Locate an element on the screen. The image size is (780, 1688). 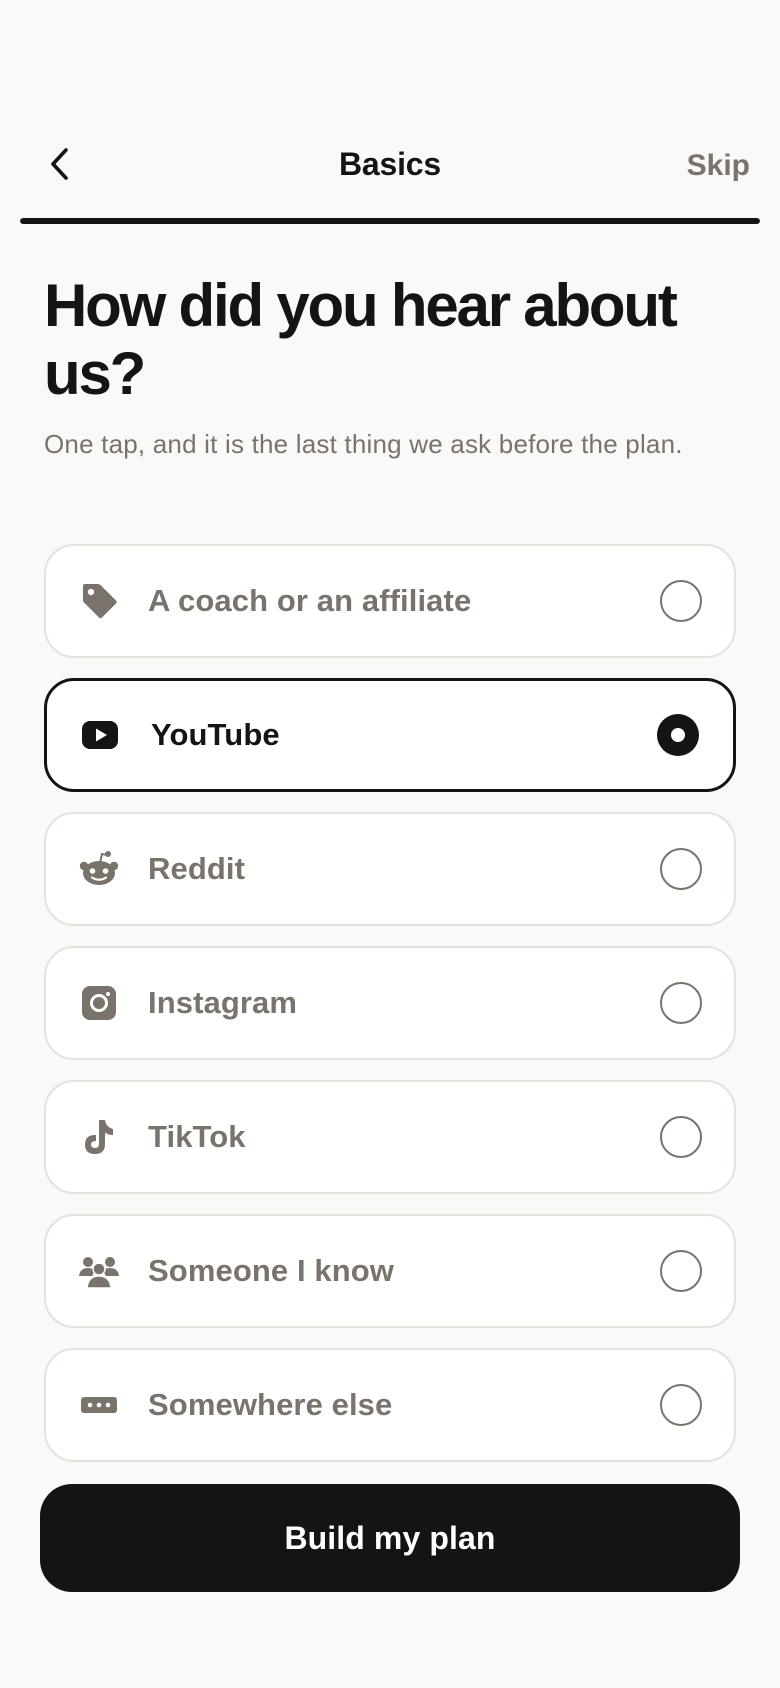
progress-bar is located at coordinates (390, 221).